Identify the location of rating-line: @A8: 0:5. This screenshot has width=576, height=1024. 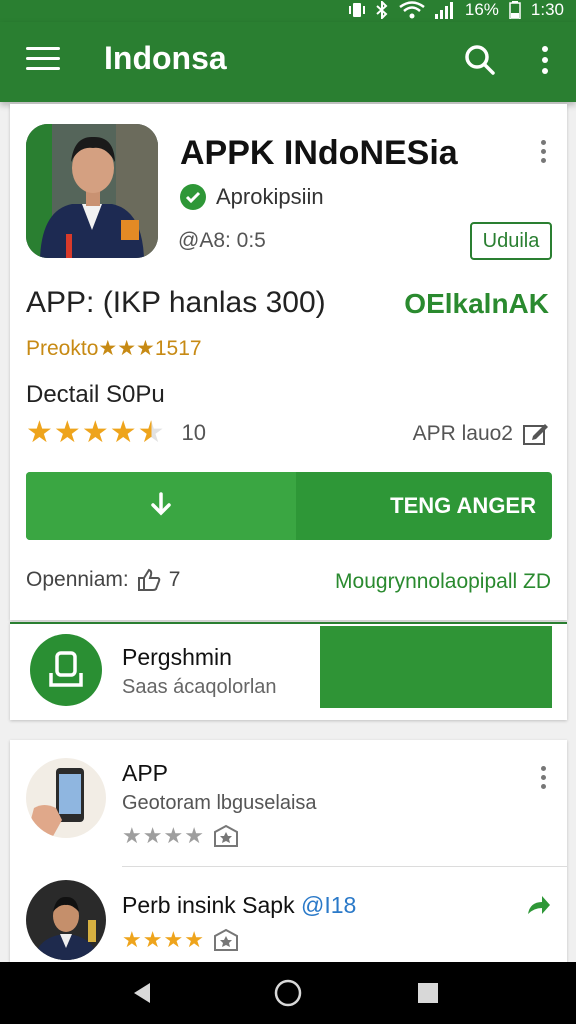
(222, 240).